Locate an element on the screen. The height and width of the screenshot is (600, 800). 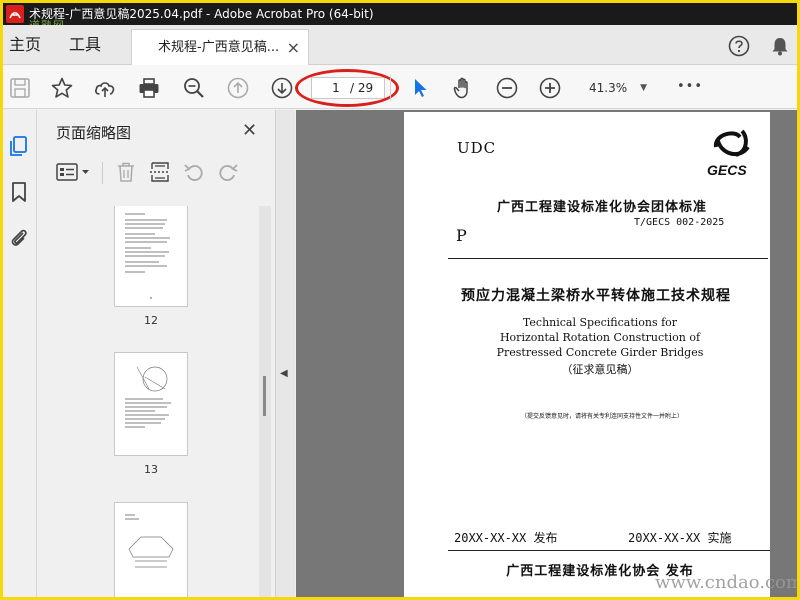
standard-code: T/GECS 002-2025 is located at coordinates (679, 222).